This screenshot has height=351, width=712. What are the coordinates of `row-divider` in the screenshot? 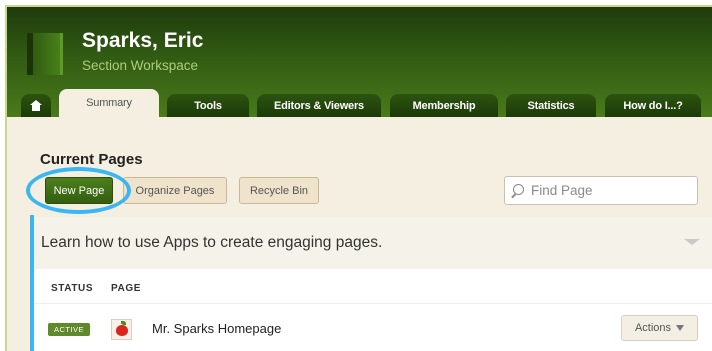 It's located at (371, 303).